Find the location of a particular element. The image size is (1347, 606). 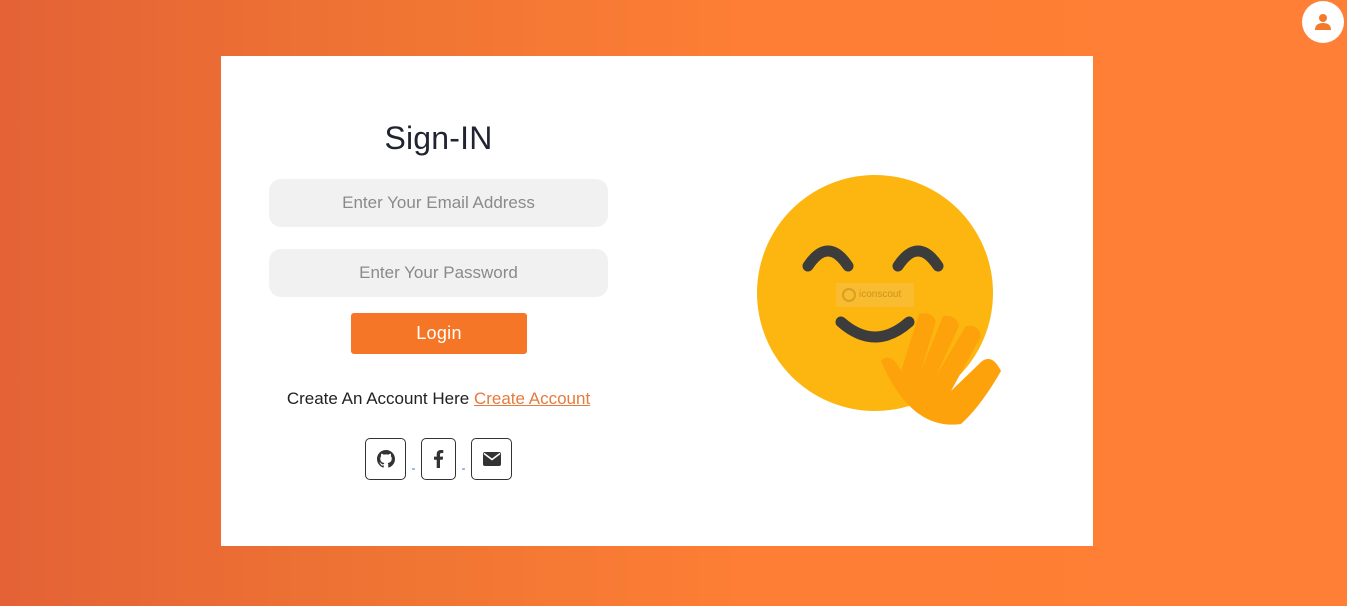

user-icon is located at coordinates (1323, 22).